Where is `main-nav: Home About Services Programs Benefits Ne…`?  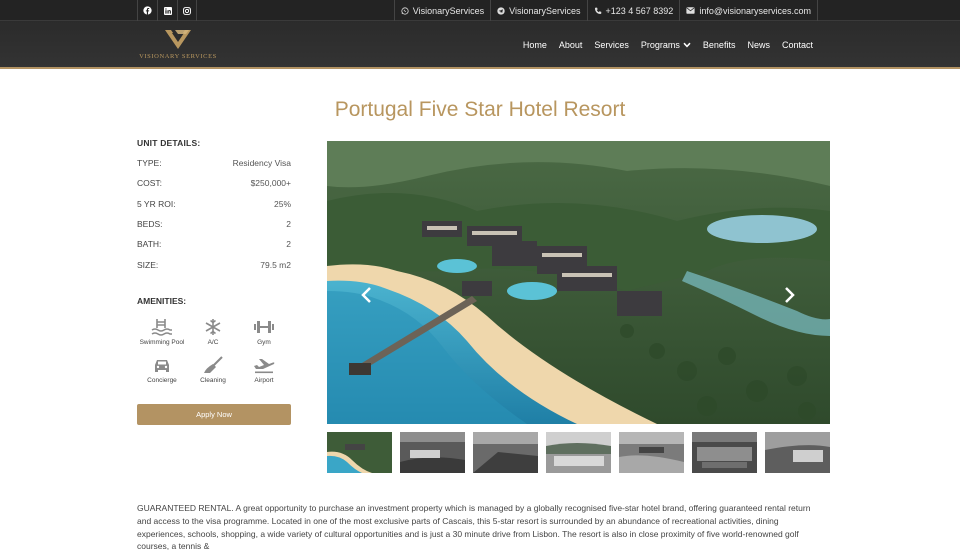
main-nav: Home About Services Programs Benefits Ne… is located at coordinates (668, 45).